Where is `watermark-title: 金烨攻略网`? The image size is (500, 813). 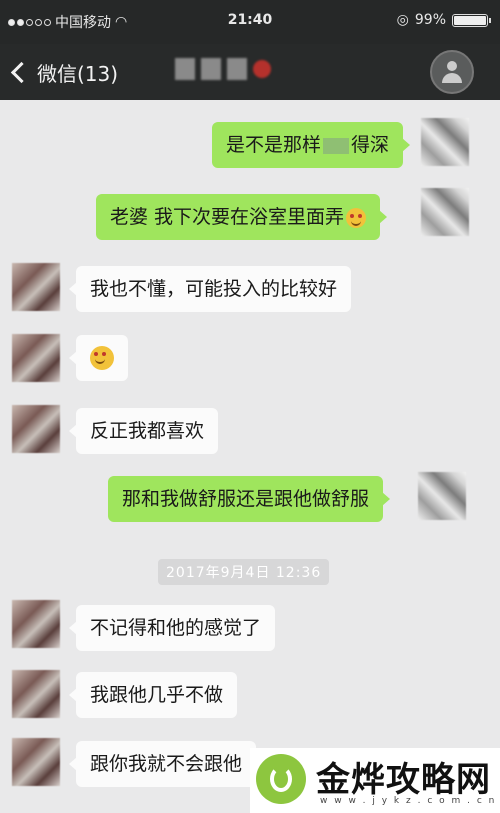 watermark-title: 金烨攻略网 is located at coordinates (403, 780).